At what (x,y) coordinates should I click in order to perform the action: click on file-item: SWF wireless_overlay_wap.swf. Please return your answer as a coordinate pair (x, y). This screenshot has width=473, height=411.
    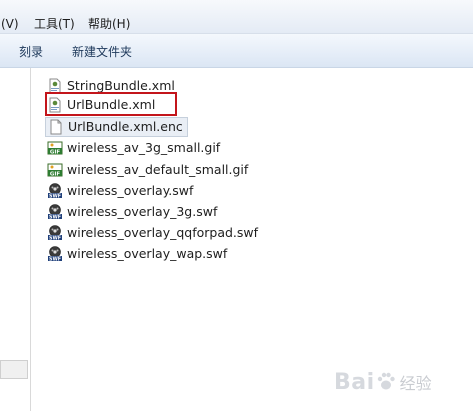
    Looking at the image, I should click on (137, 254).